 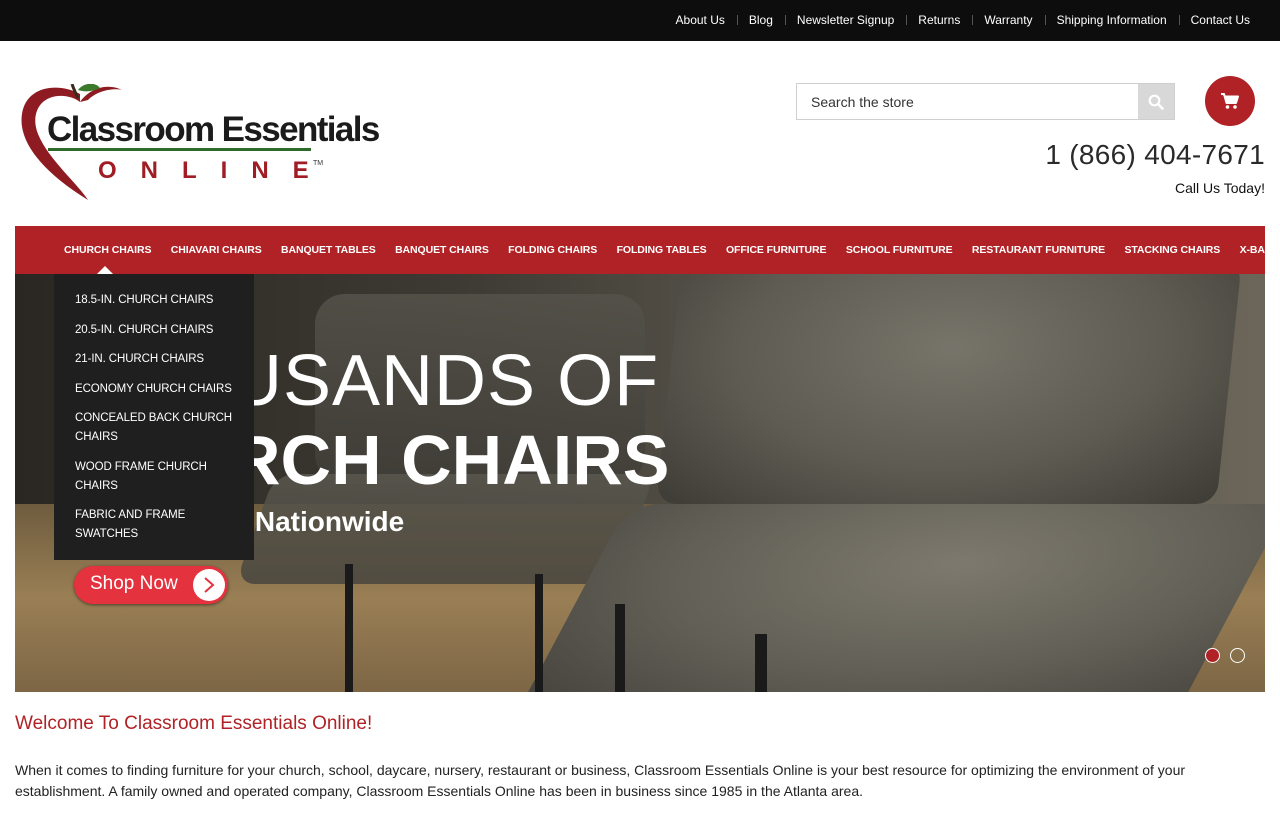 I want to click on phone-number: 1 (866) 404-7671, so click(x=1155, y=155).